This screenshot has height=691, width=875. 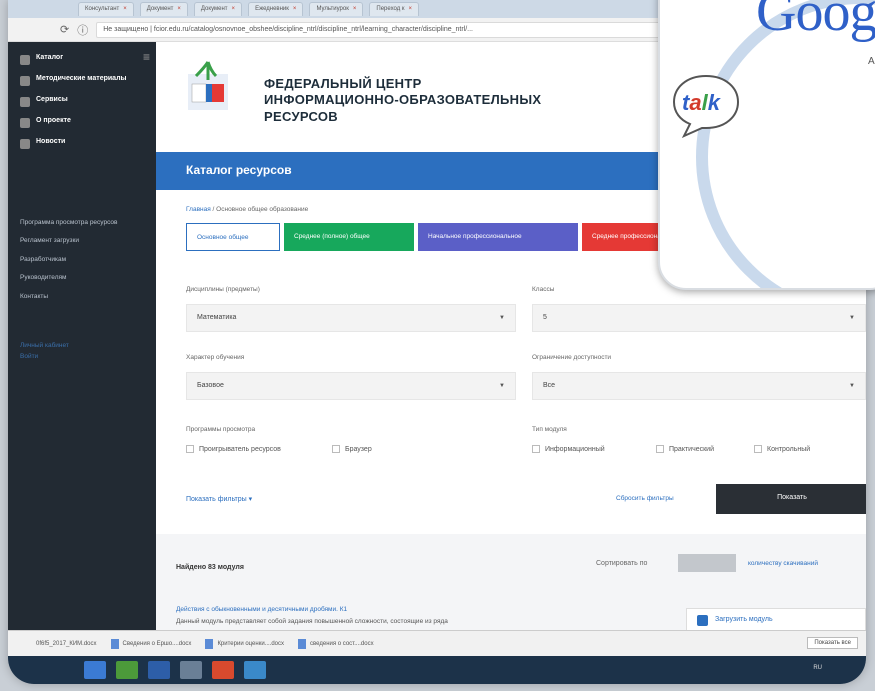 I want to click on sidebar-item-methodical: Методические материалы, so click(x=84, y=80).